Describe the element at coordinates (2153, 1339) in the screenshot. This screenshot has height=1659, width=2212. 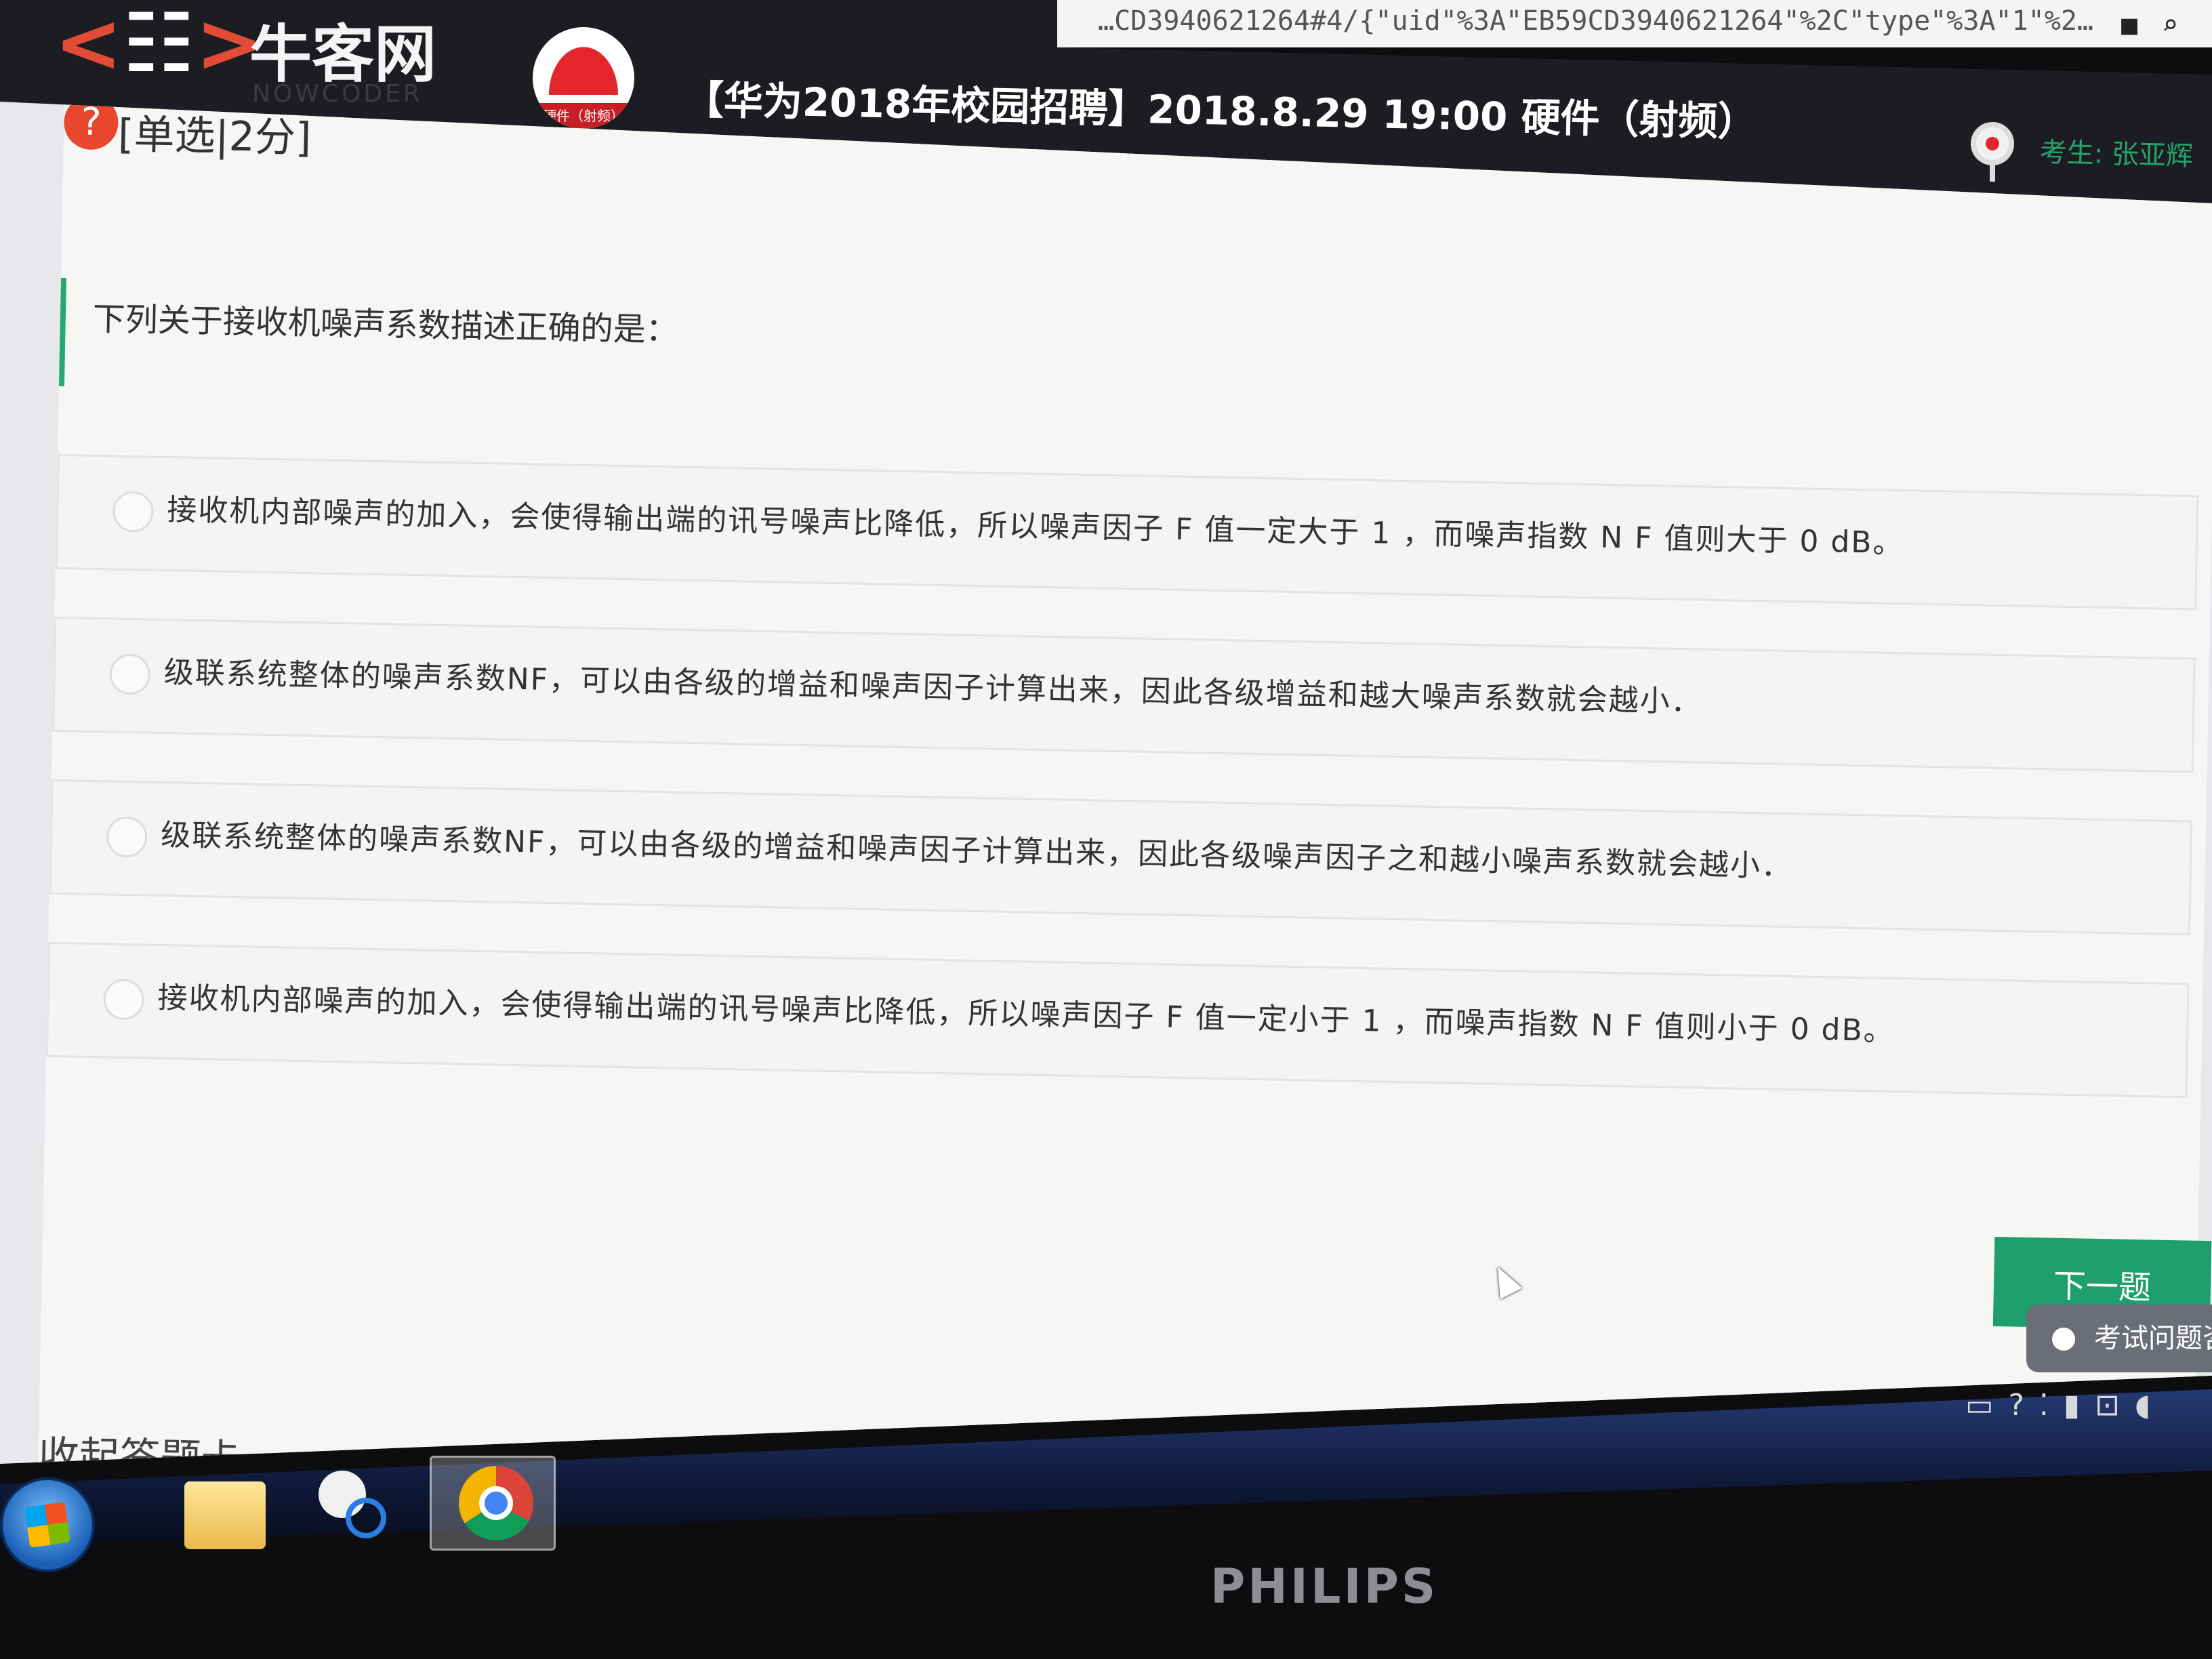
I see `help-label: 考试问题咨` at that location.